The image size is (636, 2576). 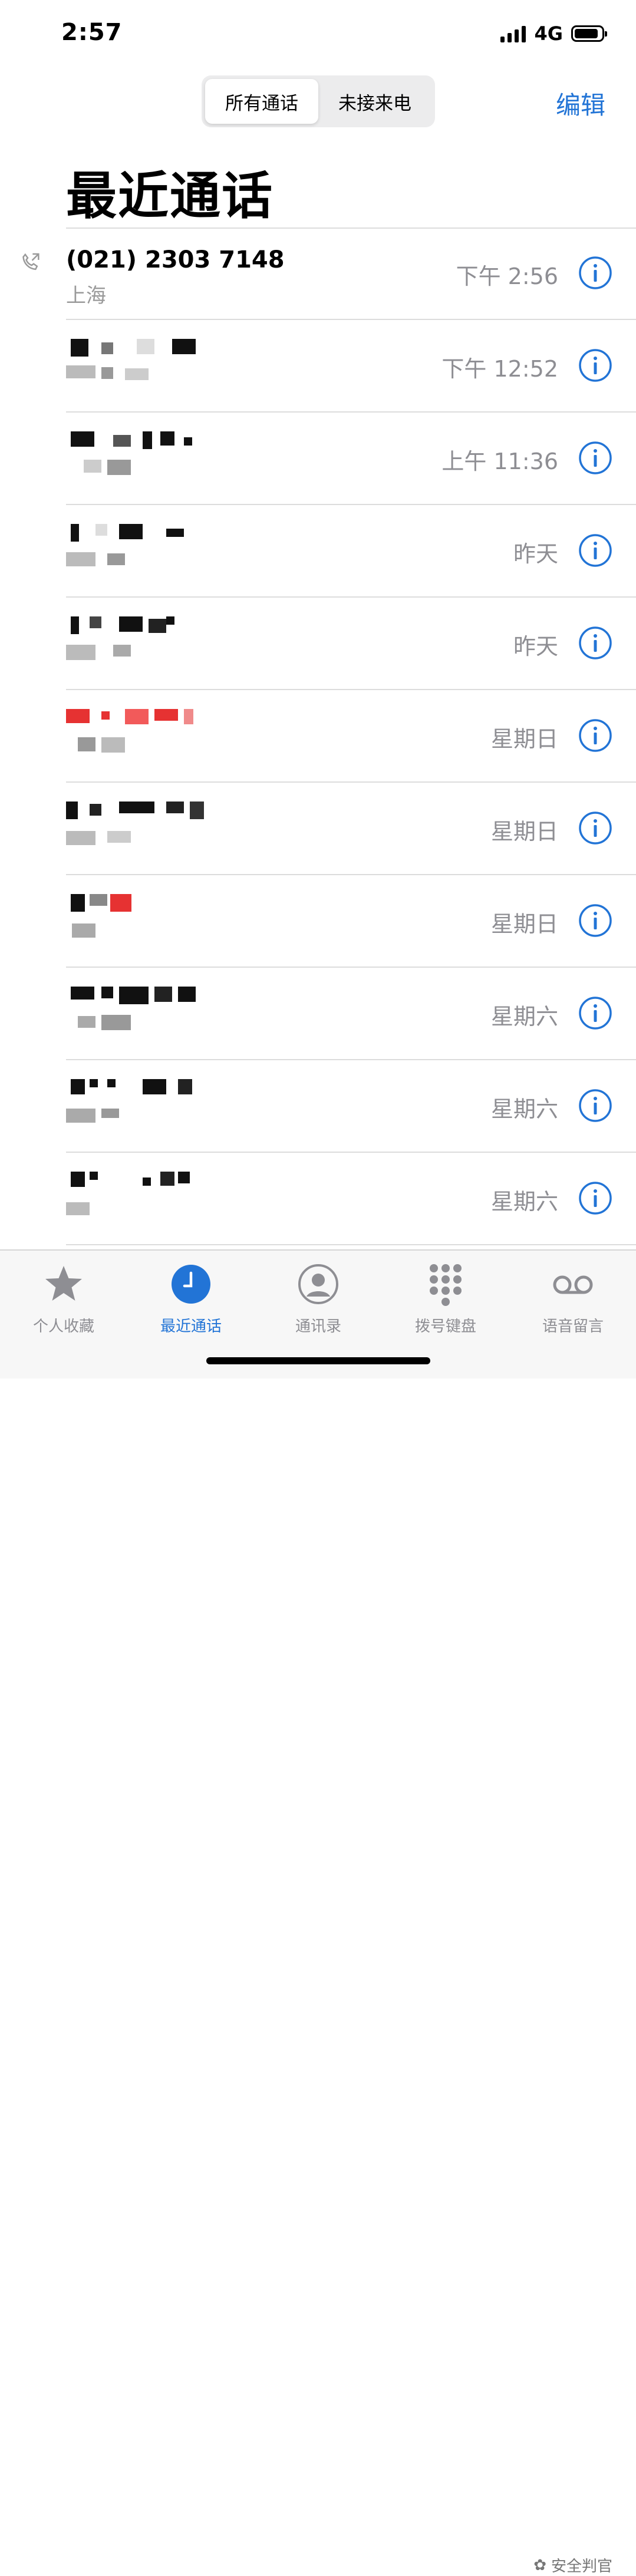 I want to click on tab-label: 通讯录, so click(x=318, y=1327).